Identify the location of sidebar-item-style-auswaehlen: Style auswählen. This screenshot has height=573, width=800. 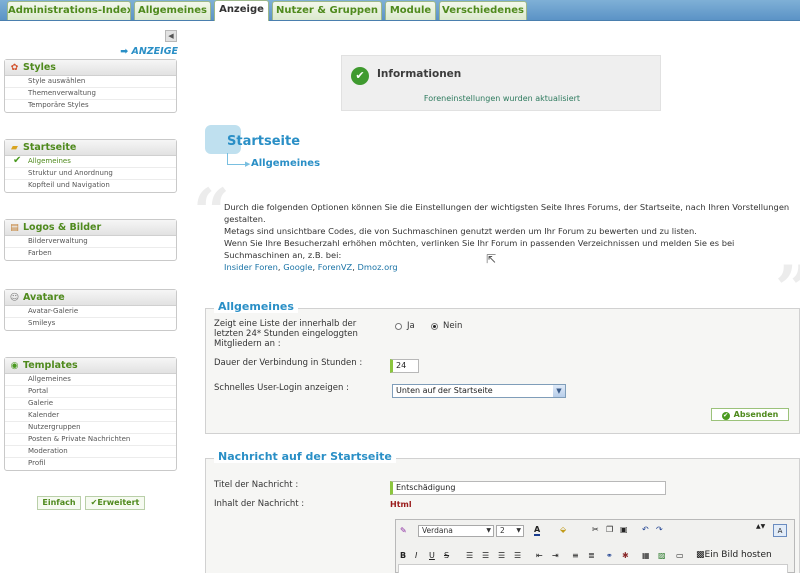
(90, 82).